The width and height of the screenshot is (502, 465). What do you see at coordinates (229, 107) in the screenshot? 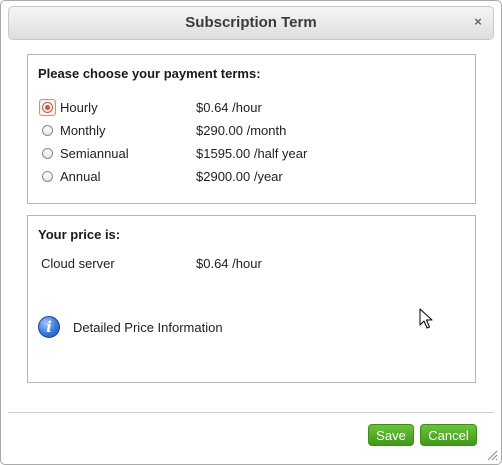
I see `option-price: $0.64 /hour` at bounding box center [229, 107].